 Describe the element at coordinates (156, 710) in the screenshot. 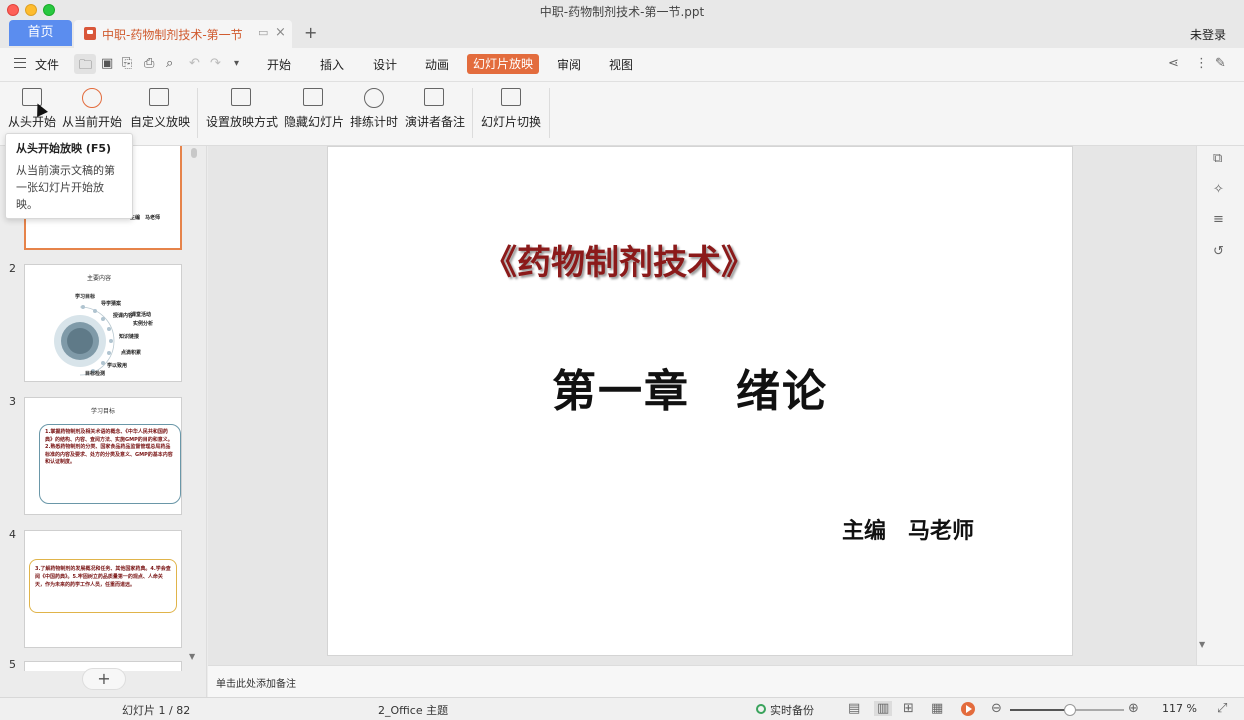

I see `slide-counter: 幻灯片 1 / 82` at that location.